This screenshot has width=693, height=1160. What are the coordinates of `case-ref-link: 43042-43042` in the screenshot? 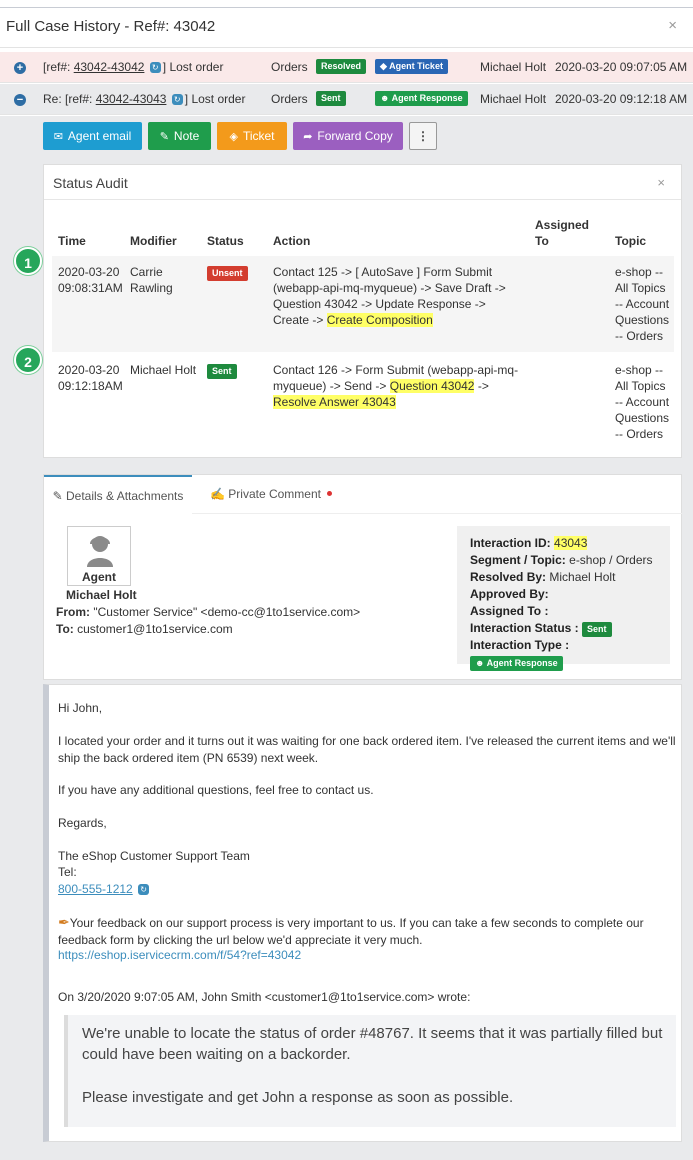 It's located at (109, 67).